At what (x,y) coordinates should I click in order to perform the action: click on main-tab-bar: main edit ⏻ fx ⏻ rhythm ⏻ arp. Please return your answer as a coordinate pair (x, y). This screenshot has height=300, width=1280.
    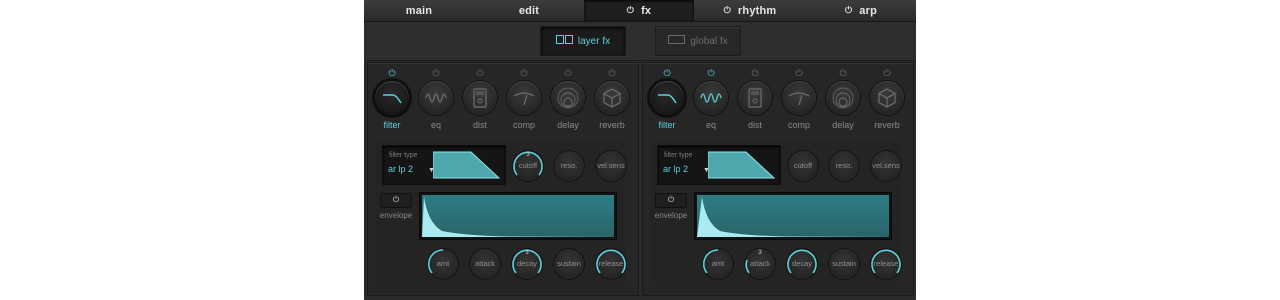
    Looking at the image, I should click on (640, 11).